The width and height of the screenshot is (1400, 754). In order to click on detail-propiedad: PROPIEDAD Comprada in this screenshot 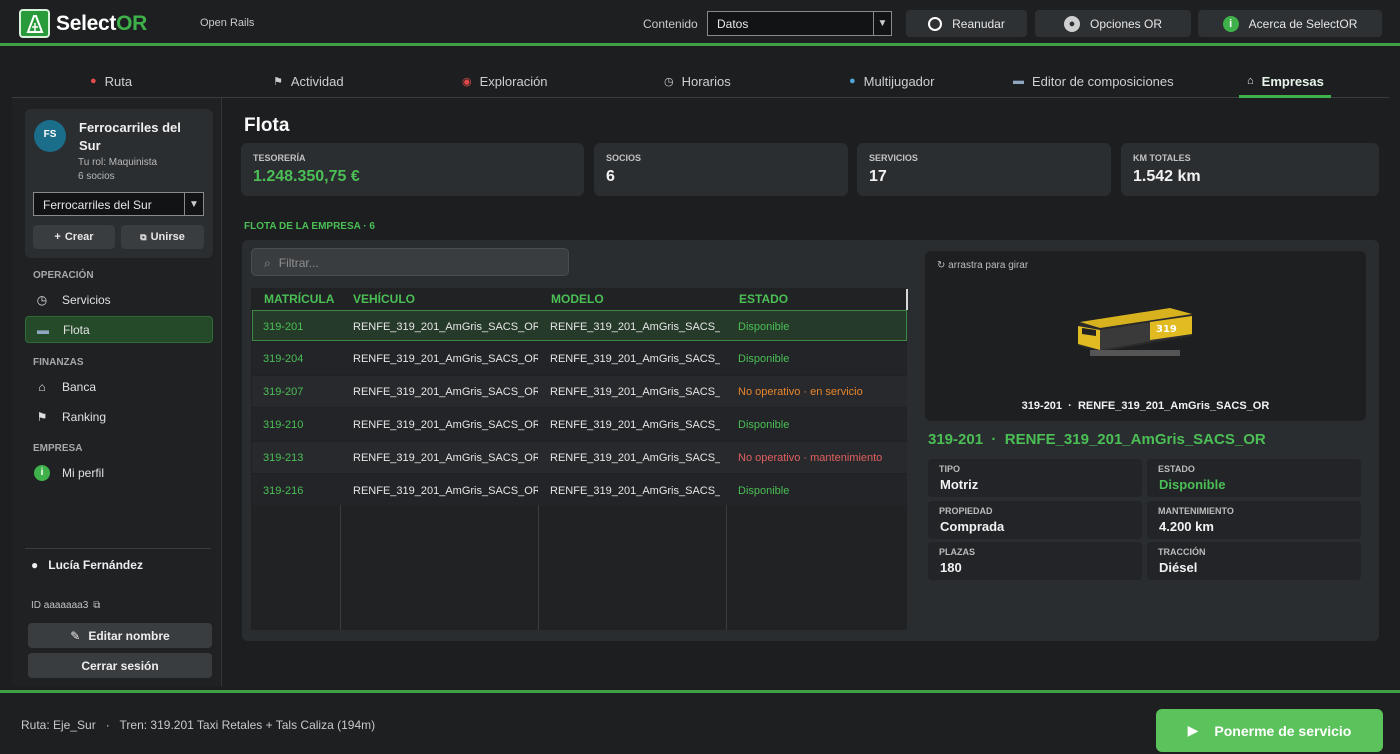, I will do `click(1035, 520)`.